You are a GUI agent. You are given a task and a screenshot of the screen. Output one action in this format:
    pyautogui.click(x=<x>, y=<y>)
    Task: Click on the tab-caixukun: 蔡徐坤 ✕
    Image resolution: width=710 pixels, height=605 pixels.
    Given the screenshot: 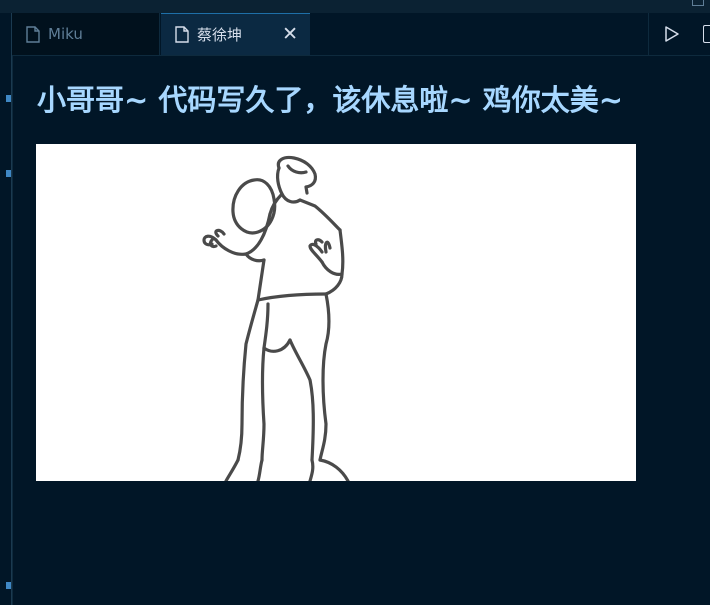 What is the action you would take?
    pyautogui.click(x=235, y=34)
    